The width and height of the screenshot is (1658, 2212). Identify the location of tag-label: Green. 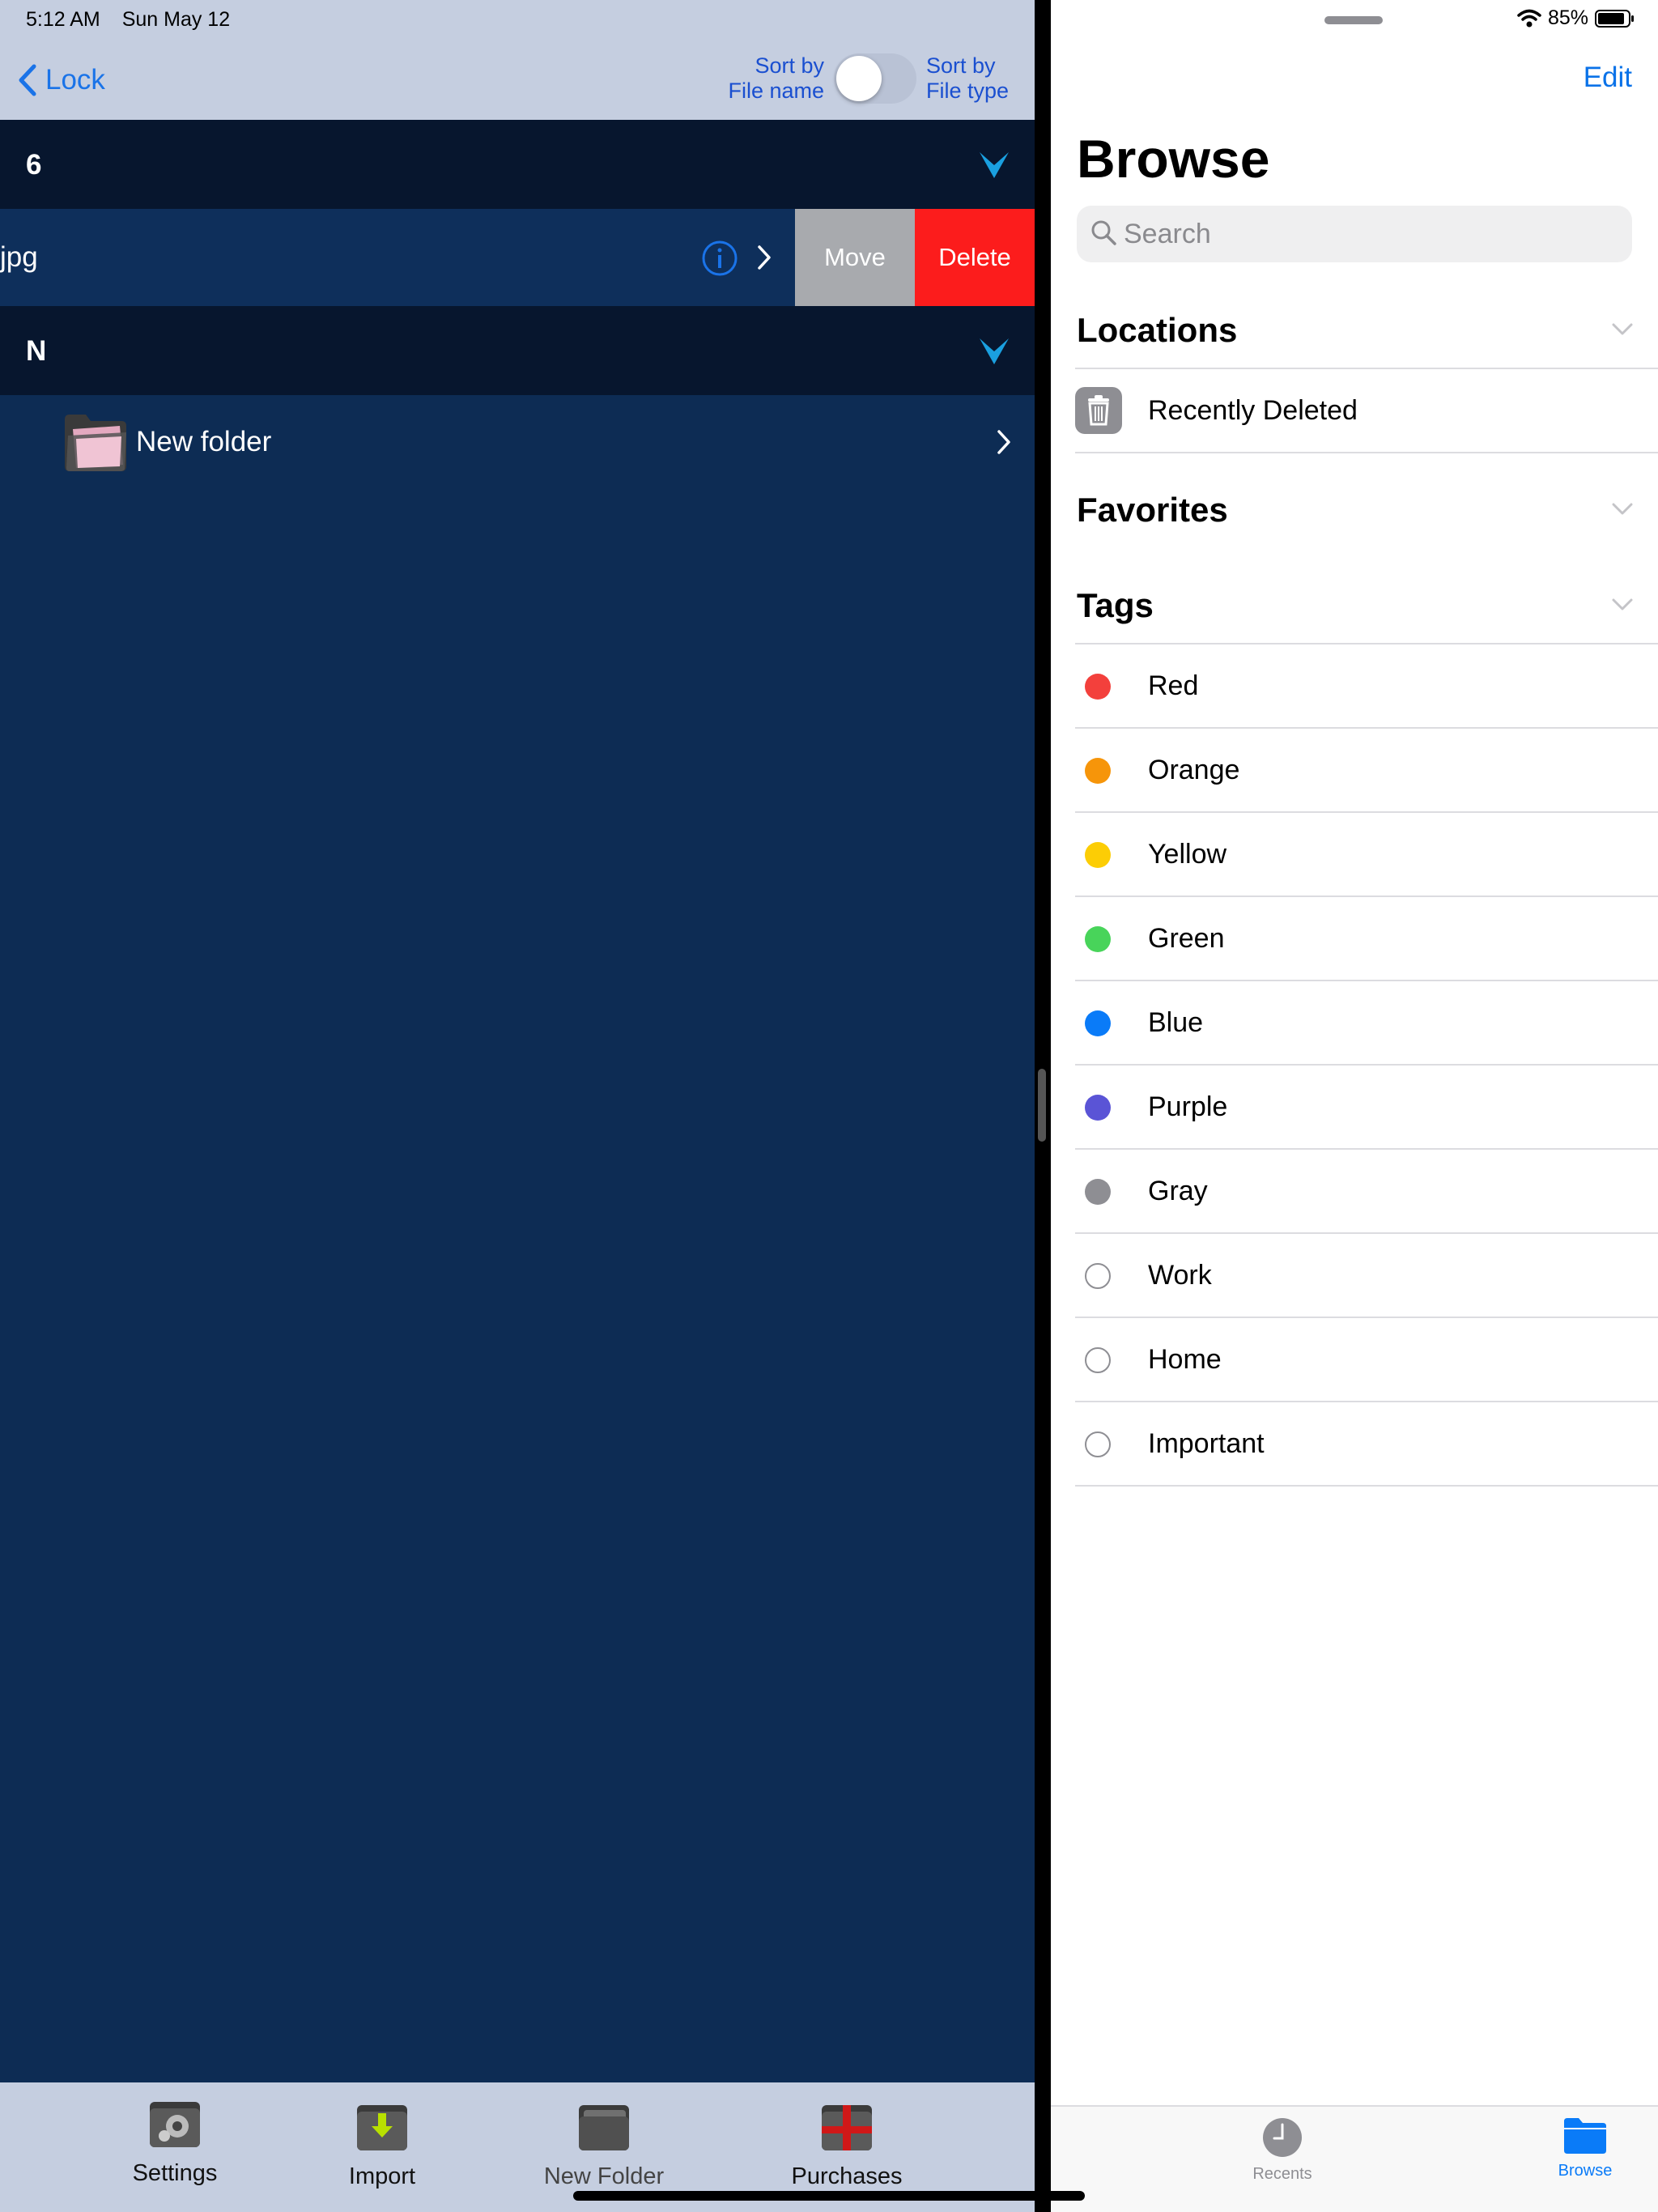
(1186, 939).